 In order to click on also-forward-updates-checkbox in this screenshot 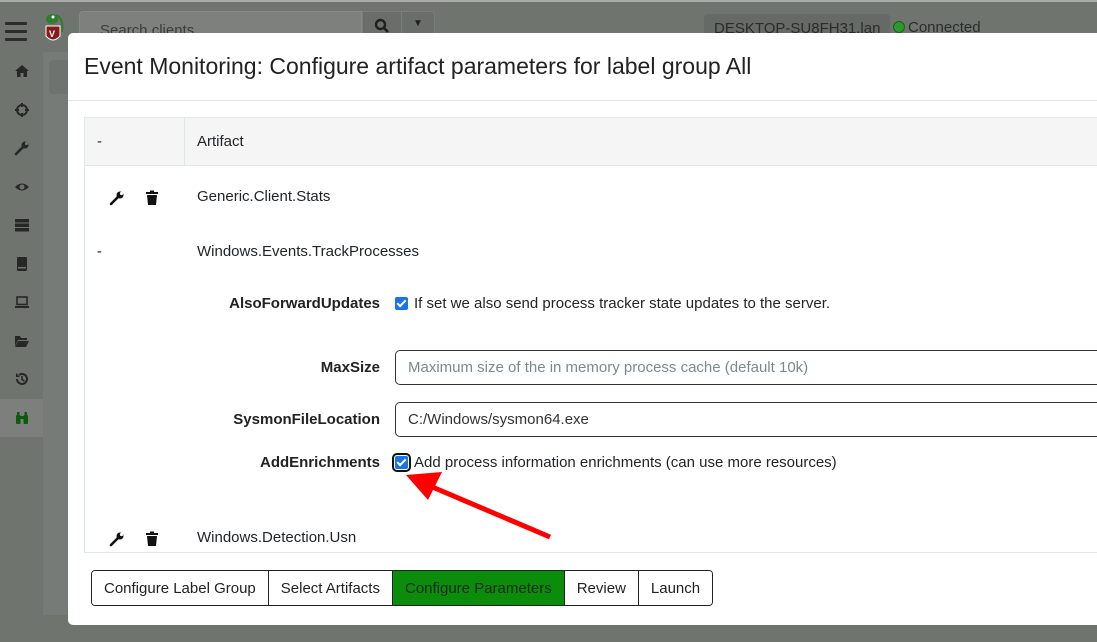, I will do `click(401, 303)`.